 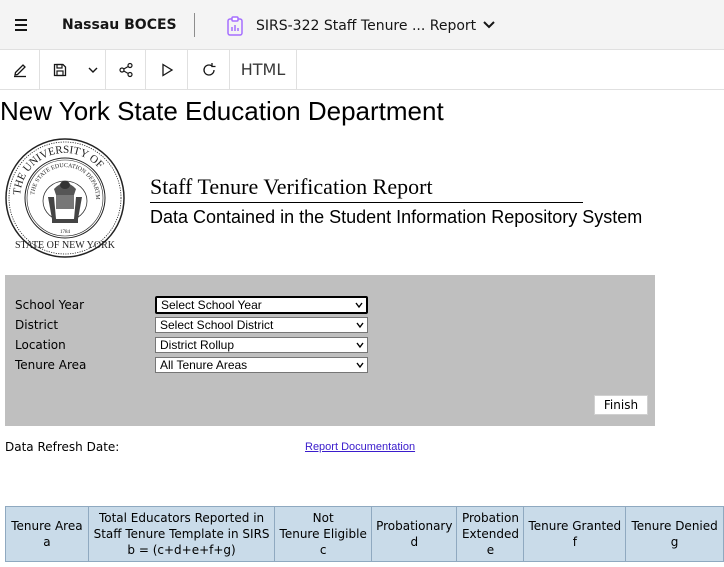 I want to click on header-line: Staff Tenure Template in SIRS, so click(x=181, y=534).